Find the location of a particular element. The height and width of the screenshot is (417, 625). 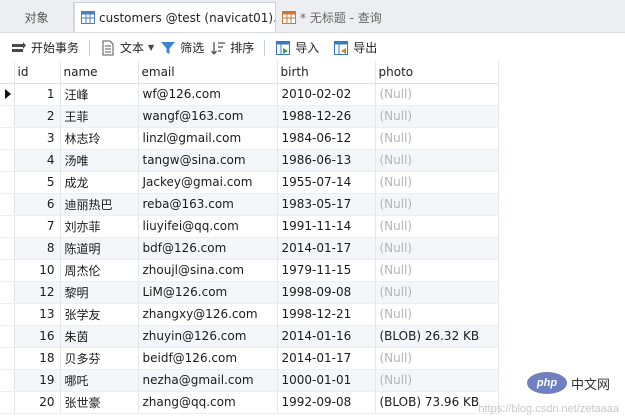

cell-photo: (BLOB) 26.32 KB is located at coordinates (437, 336).